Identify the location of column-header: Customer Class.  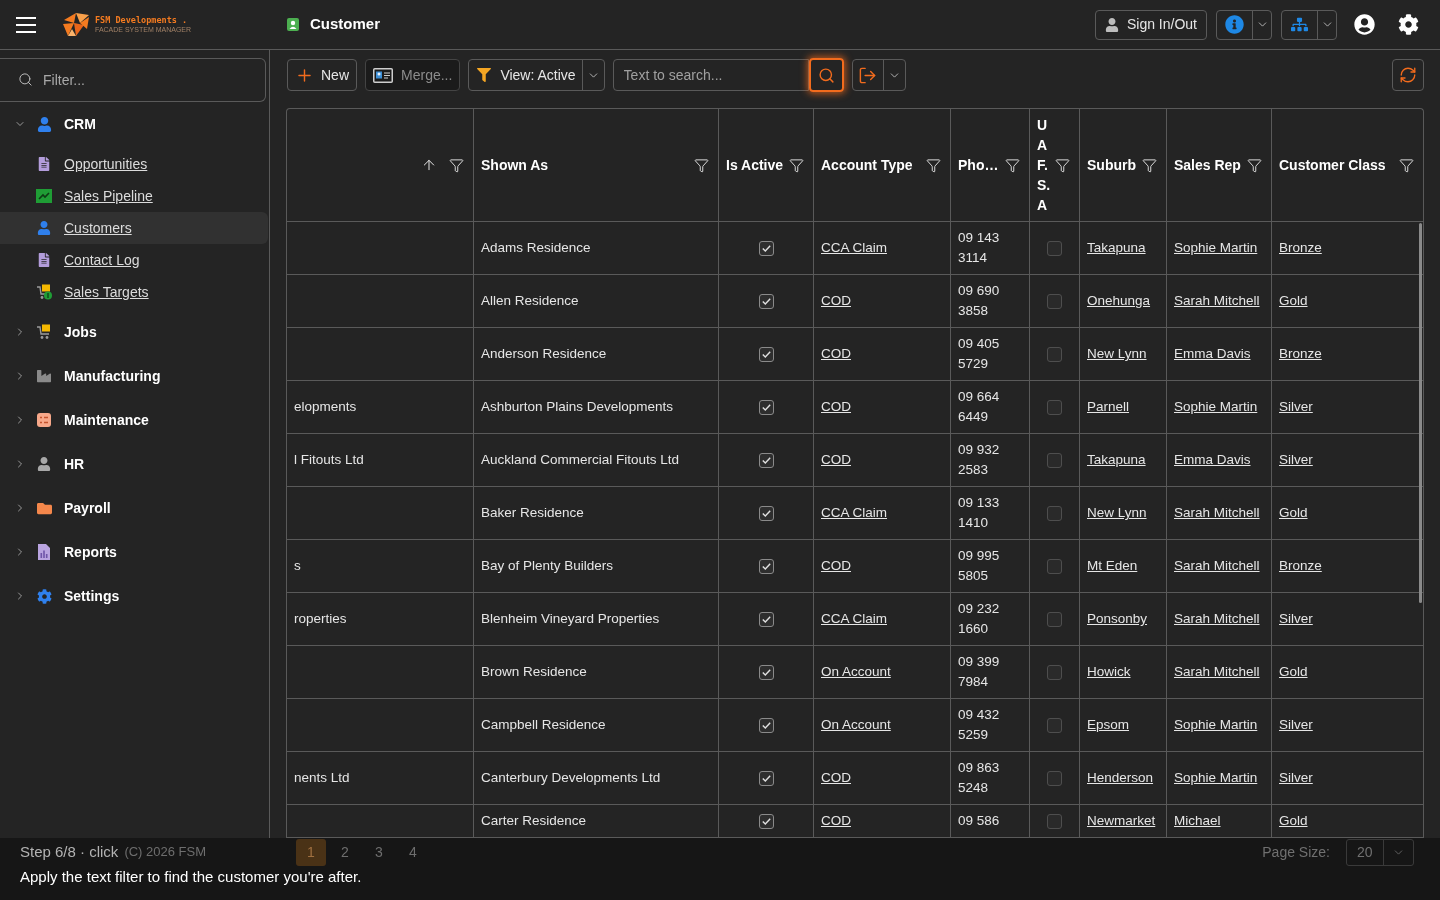
(1337, 165).